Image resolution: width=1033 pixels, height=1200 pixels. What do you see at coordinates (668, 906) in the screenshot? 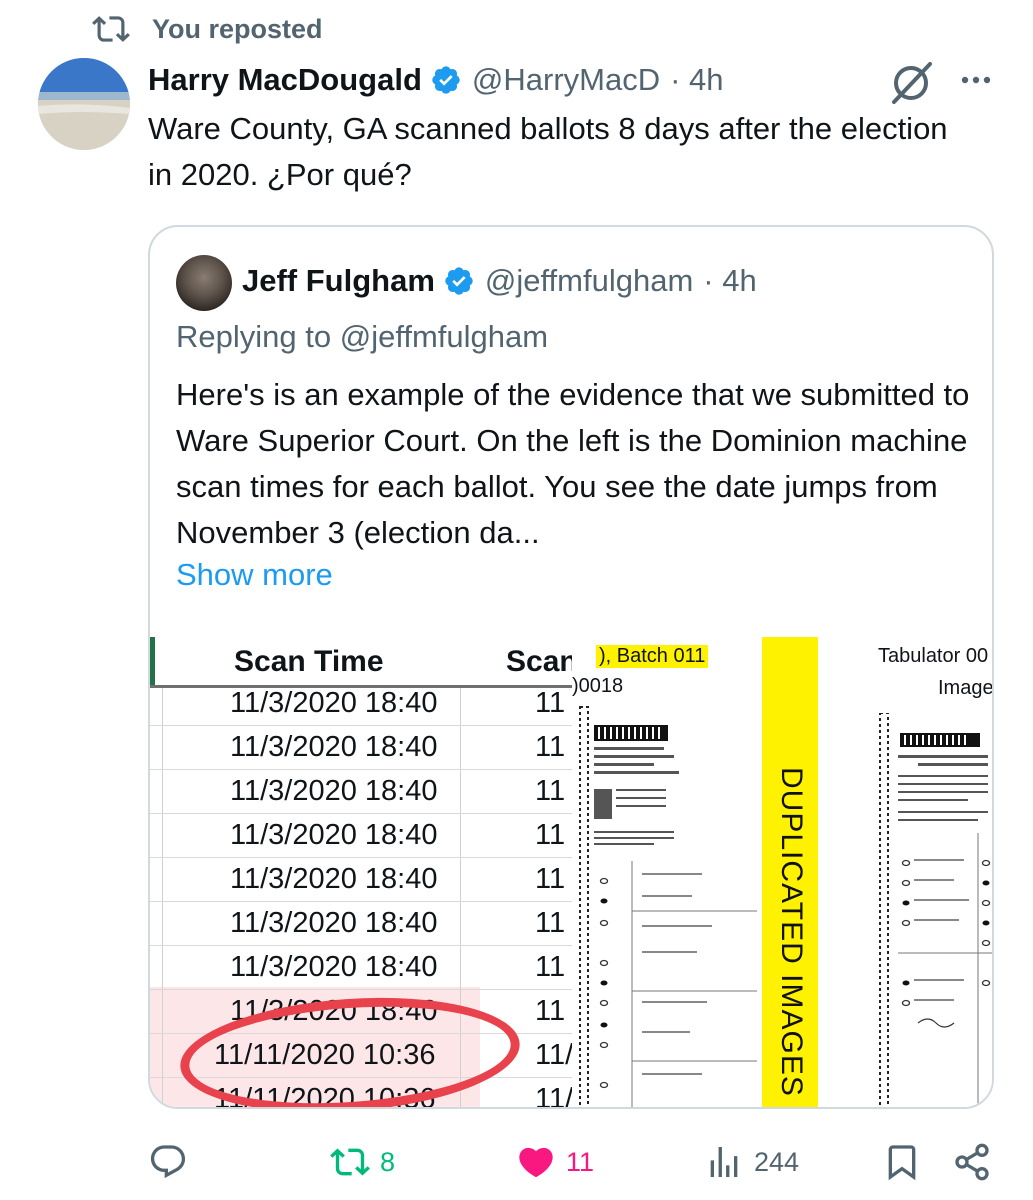
I see `ballot-form-graphic` at bounding box center [668, 906].